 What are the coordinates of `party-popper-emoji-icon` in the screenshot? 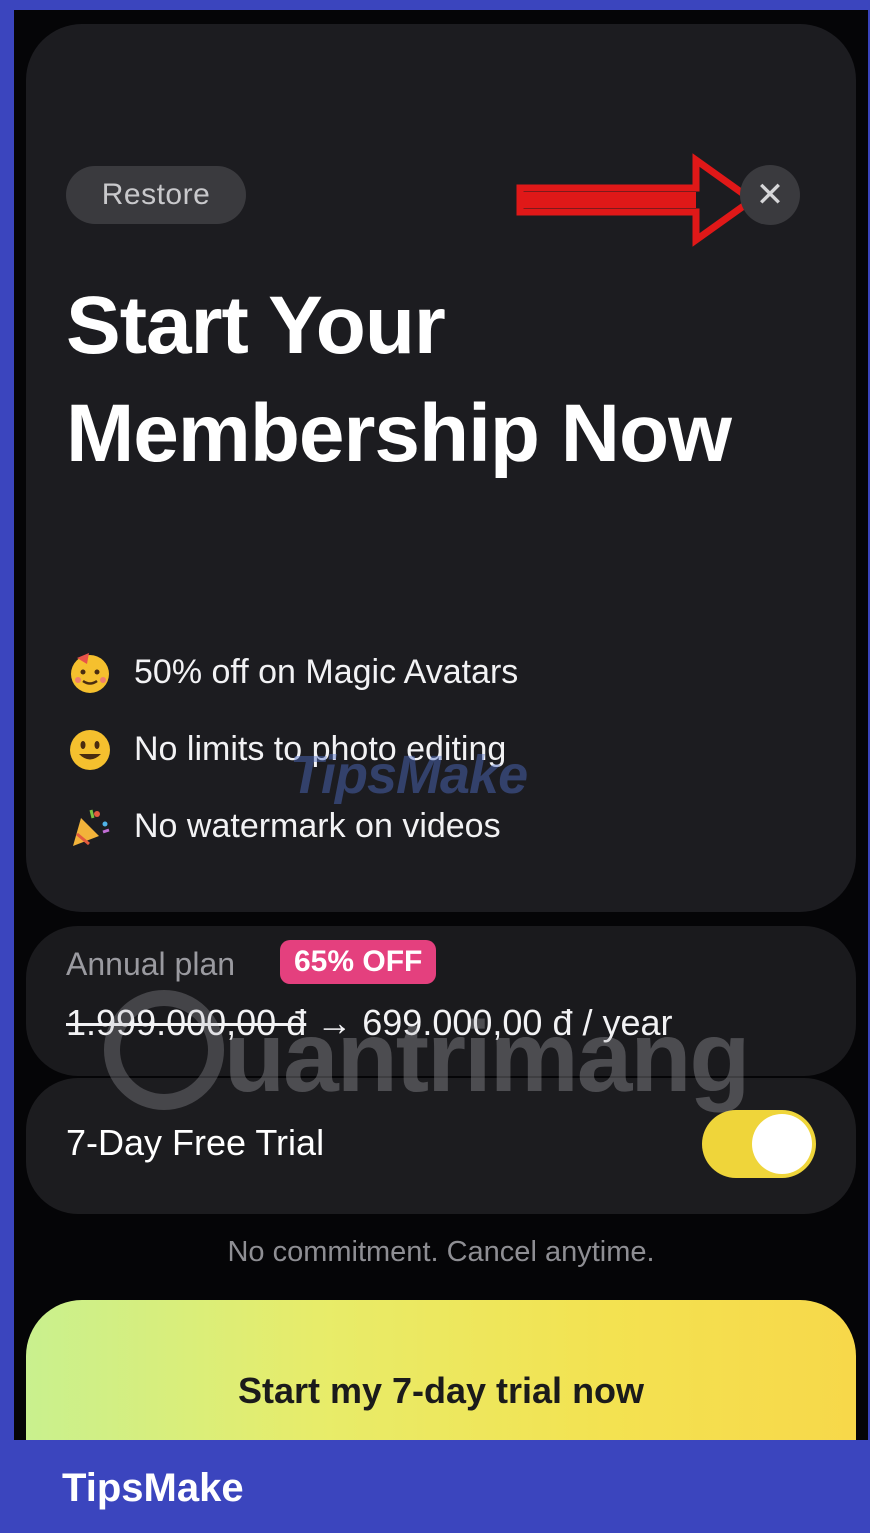 It's located at (90, 827).